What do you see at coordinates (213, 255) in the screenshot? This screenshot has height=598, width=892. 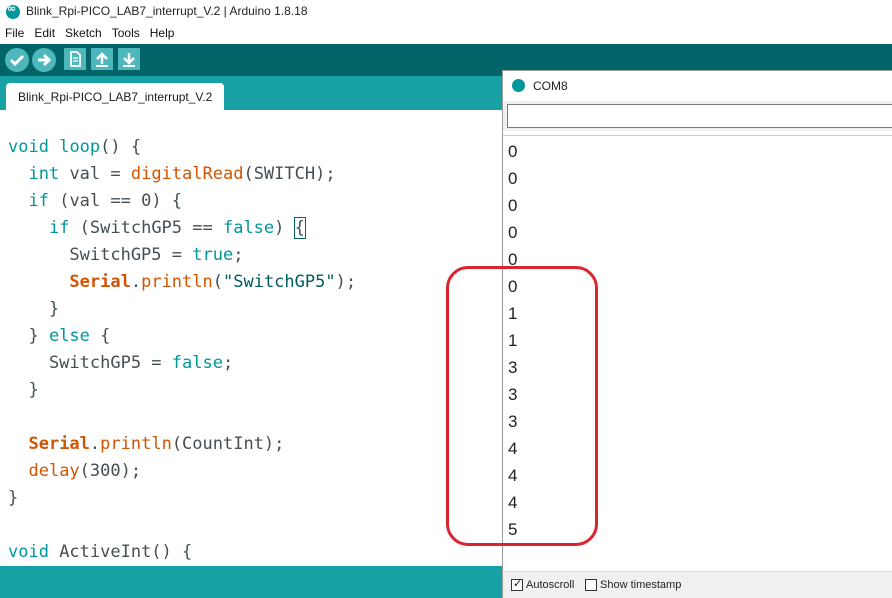 I see `code-token: true` at bounding box center [213, 255].